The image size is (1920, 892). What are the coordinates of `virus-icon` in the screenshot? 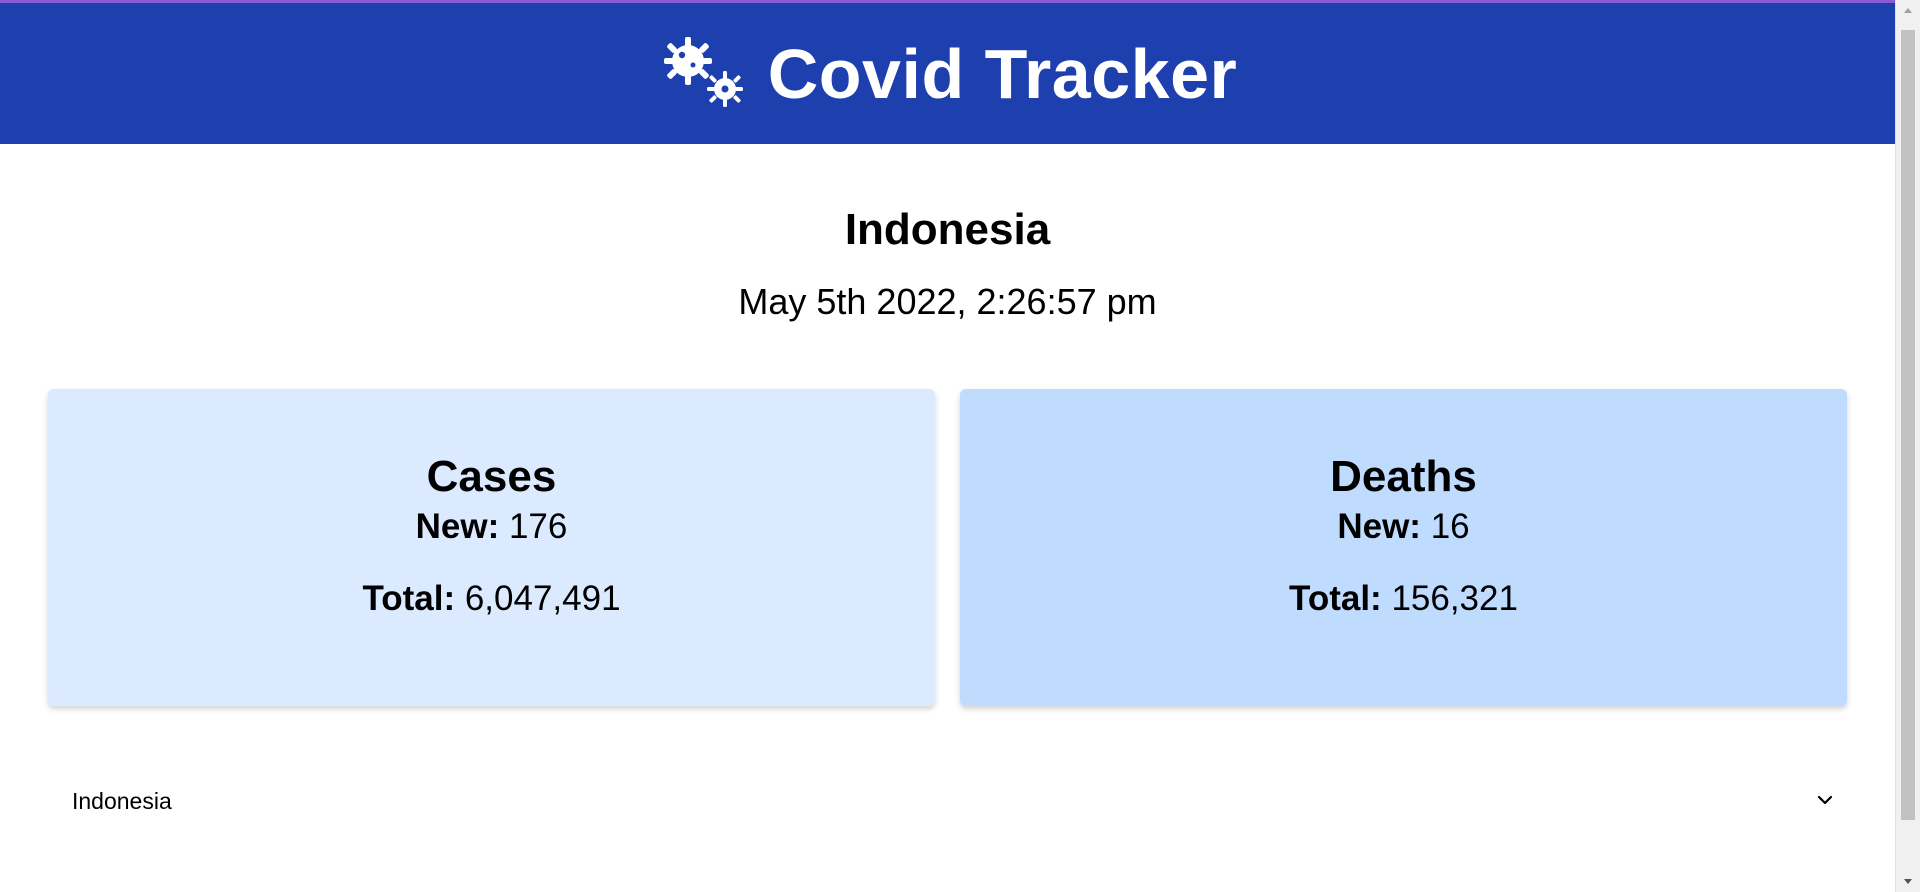 It's located at (703, 71).